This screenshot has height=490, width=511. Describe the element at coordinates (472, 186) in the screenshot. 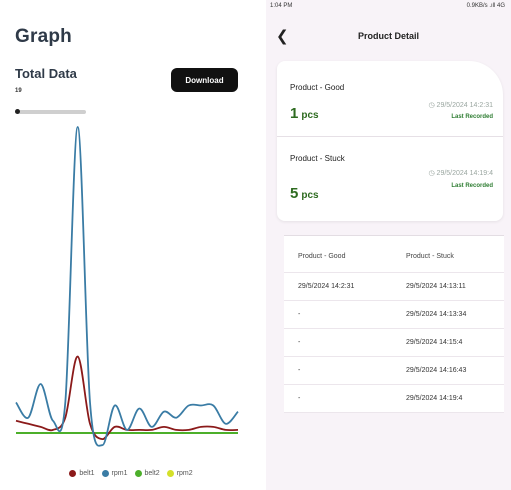

I see `stuck-status: Last Recorded` at that location.